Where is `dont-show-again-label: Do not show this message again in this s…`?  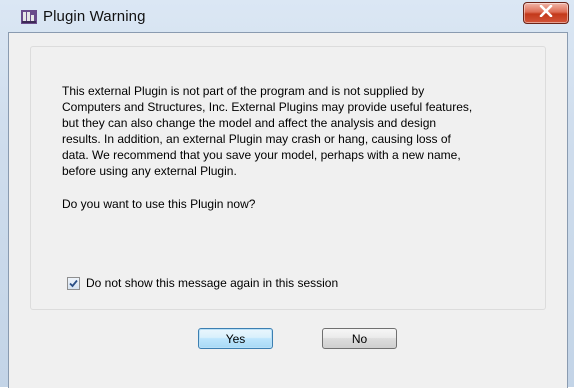 dont-show-again-label: Do not show this message again in this s… is located at coordinates (212, 283).